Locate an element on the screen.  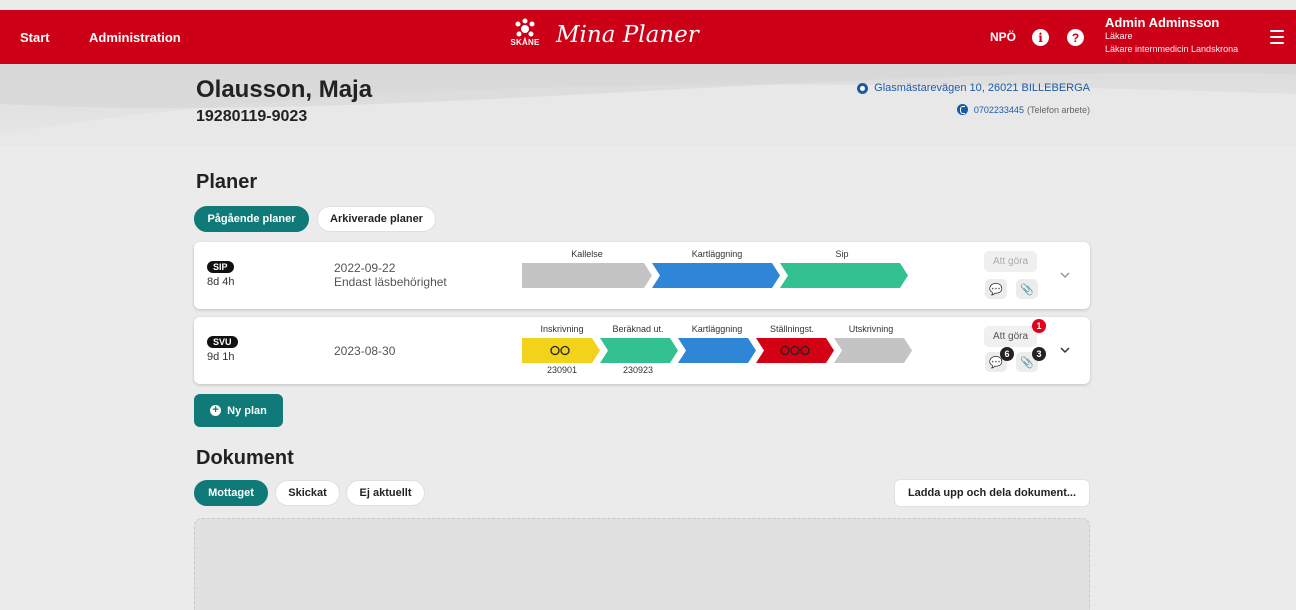
patient-personnummer: 19280119-9023 is located at coordinates (252, 116).